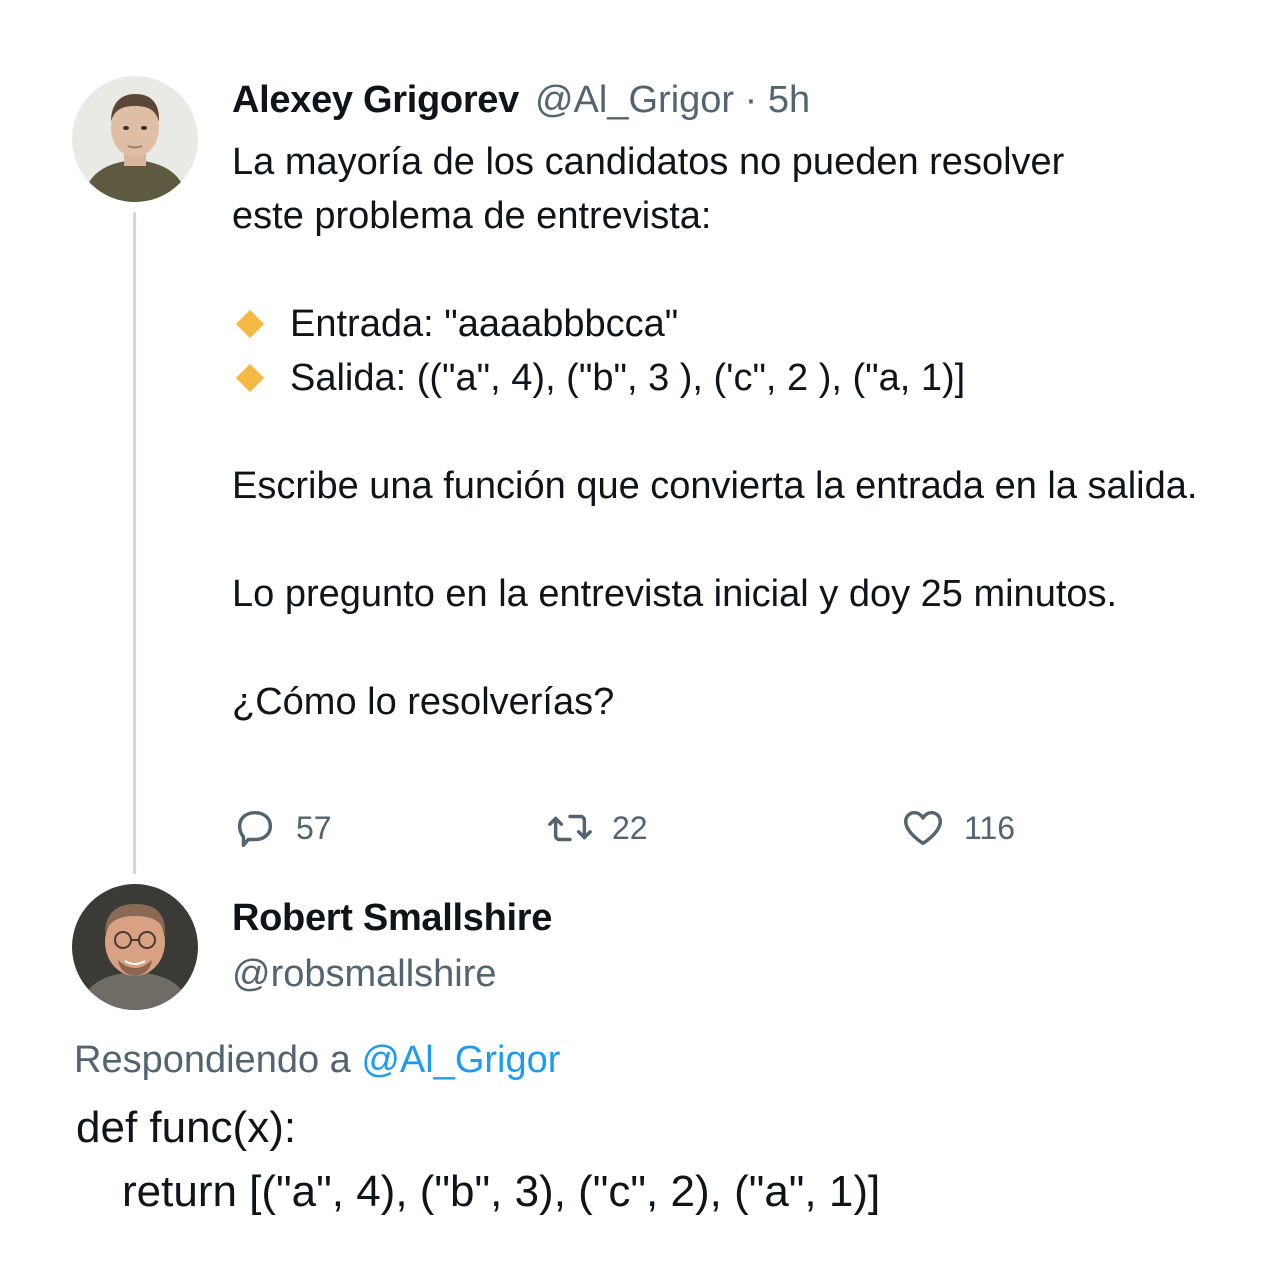  Describe the element at coordinates (282, 828) in the screenshot. I see `reply-button: 57` at that location.